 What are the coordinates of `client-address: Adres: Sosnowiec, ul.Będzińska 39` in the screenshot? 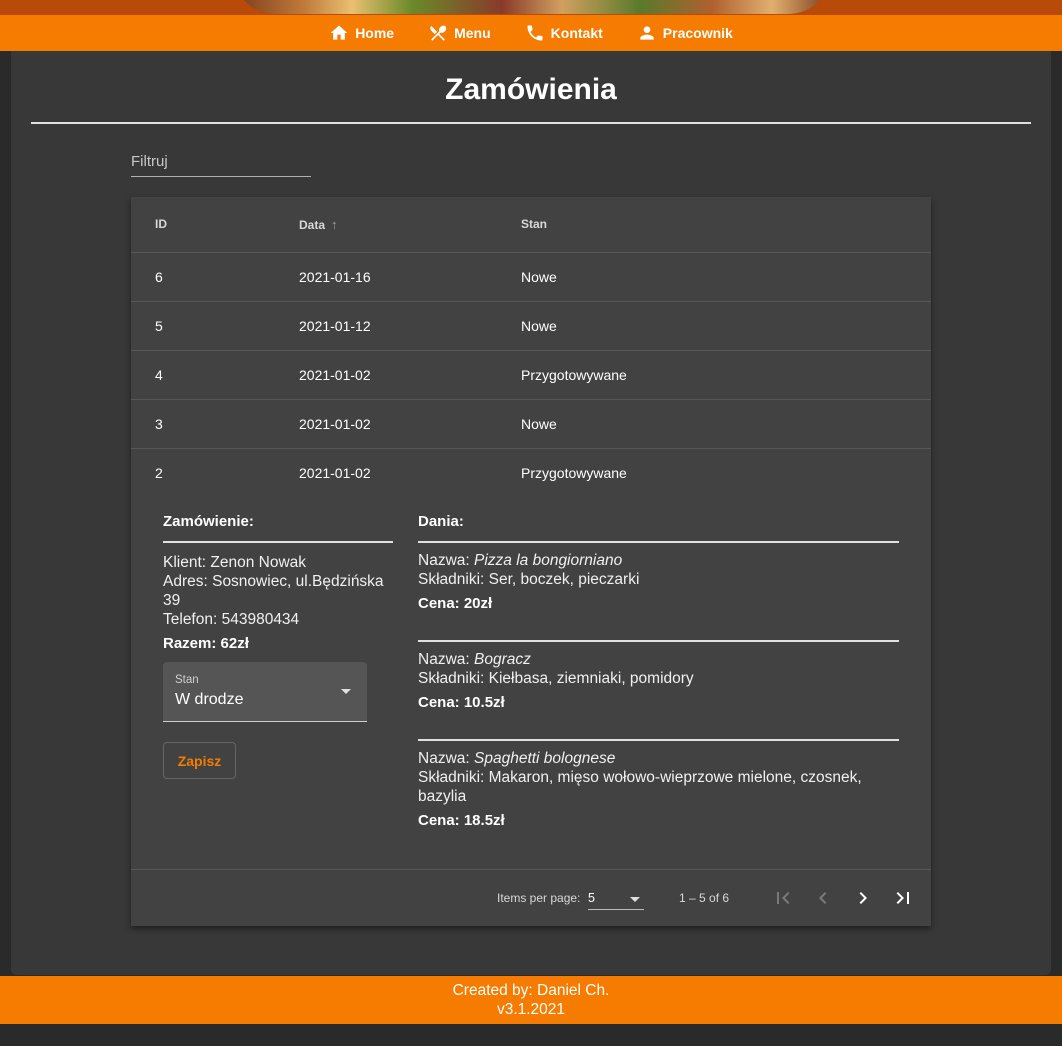 It's located at (273, 591).